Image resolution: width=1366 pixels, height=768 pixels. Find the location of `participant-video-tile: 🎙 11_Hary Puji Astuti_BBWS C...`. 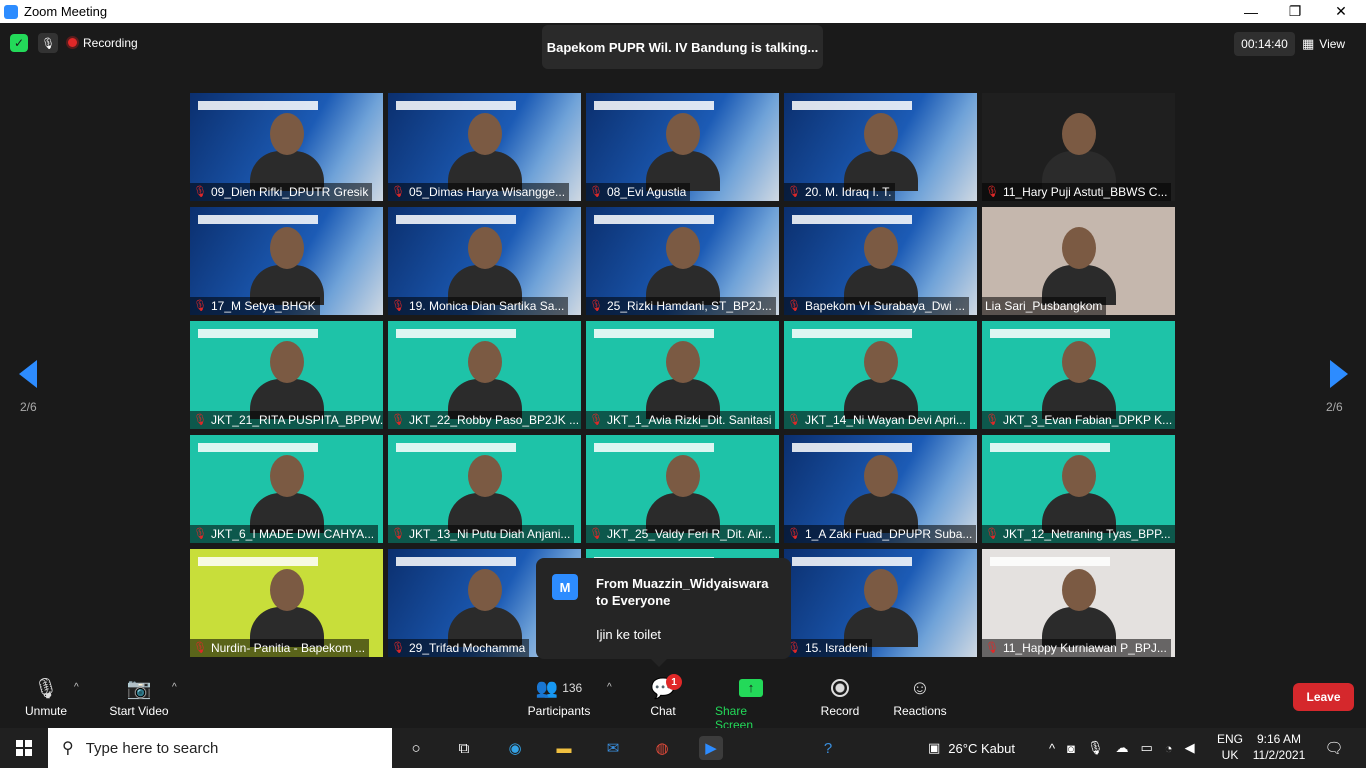

participant-video-tile: 🎙 11_Hary Puji Astuti_BBWS C... is located at coordinates (1078, 147).